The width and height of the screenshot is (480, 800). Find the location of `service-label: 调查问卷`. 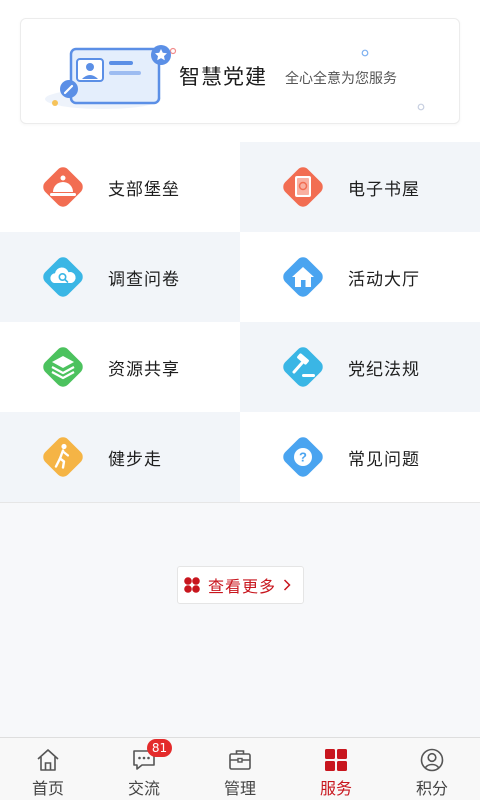

service-label: 调查问卷 is located at coordinates (144, 280).